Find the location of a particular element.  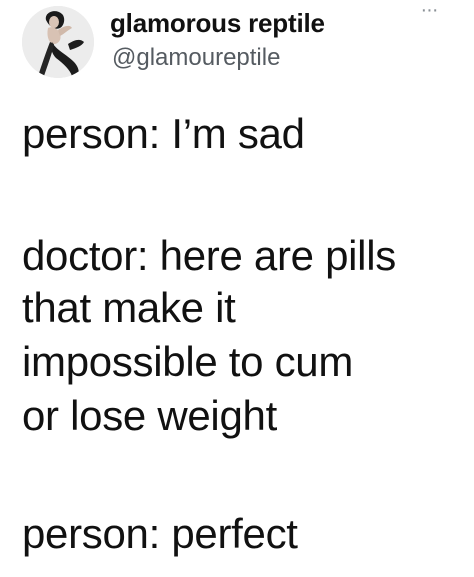

profile-photo-icon is located at coordinates (58, 42).